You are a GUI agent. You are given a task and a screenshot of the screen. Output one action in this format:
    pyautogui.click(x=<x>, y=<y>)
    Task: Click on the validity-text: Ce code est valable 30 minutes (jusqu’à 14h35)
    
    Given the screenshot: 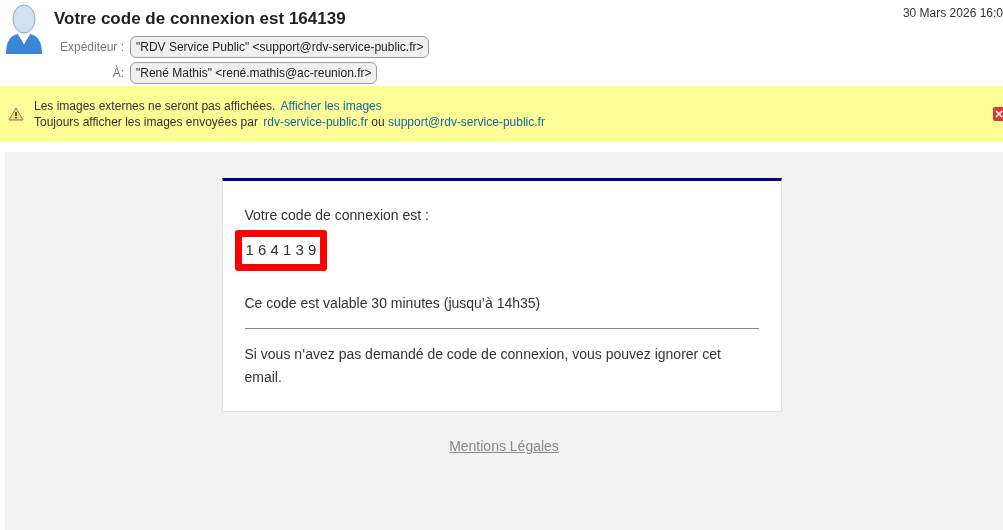 What is the action you would take?
    pyautogui.click(x=393, y=303)
    